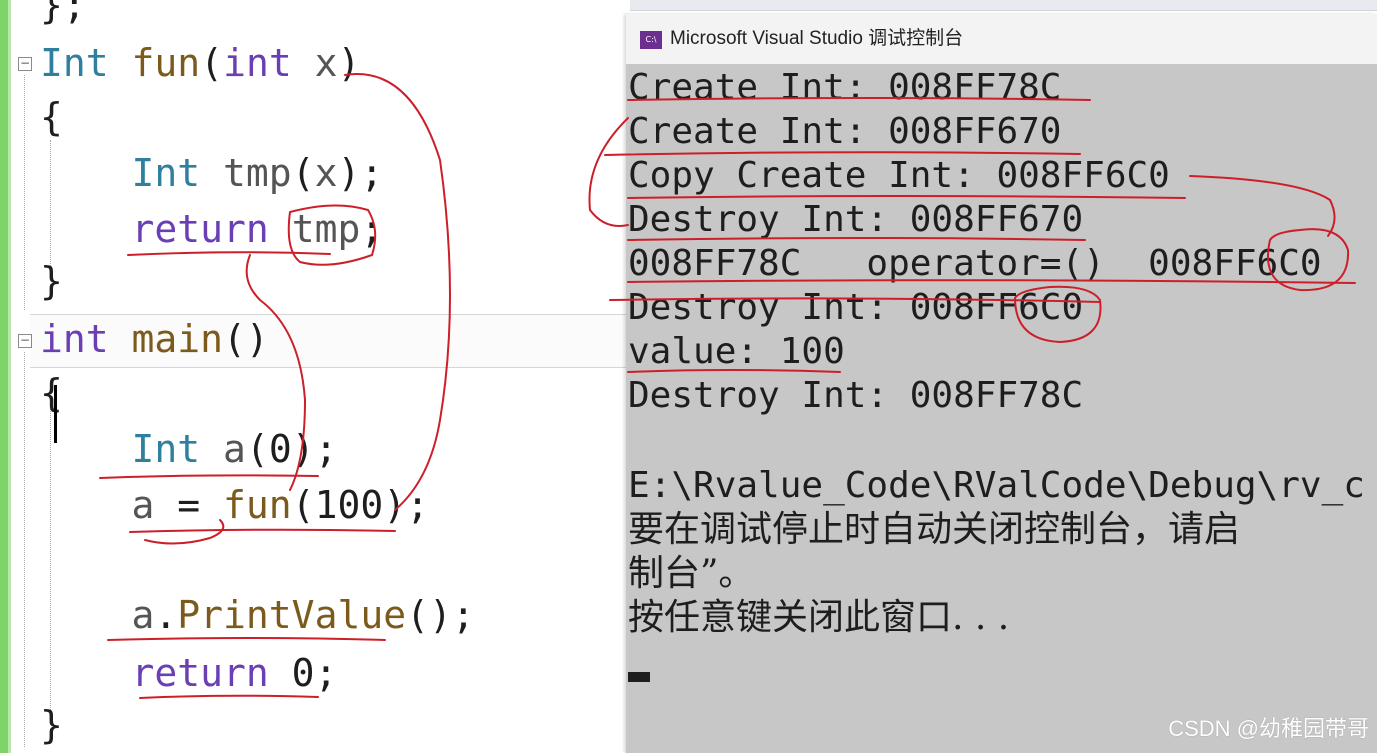  Describe the element at coordinates (845, 131) in the screenshot. I see `console-output-line: Create Int: 008FF670` at that location.